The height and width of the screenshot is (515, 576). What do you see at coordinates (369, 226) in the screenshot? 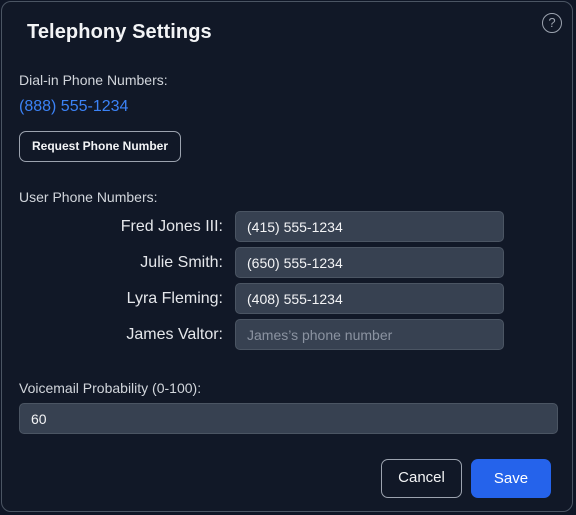
I see `user-phone-input-fred-jones` at bounding box center [369, 226].